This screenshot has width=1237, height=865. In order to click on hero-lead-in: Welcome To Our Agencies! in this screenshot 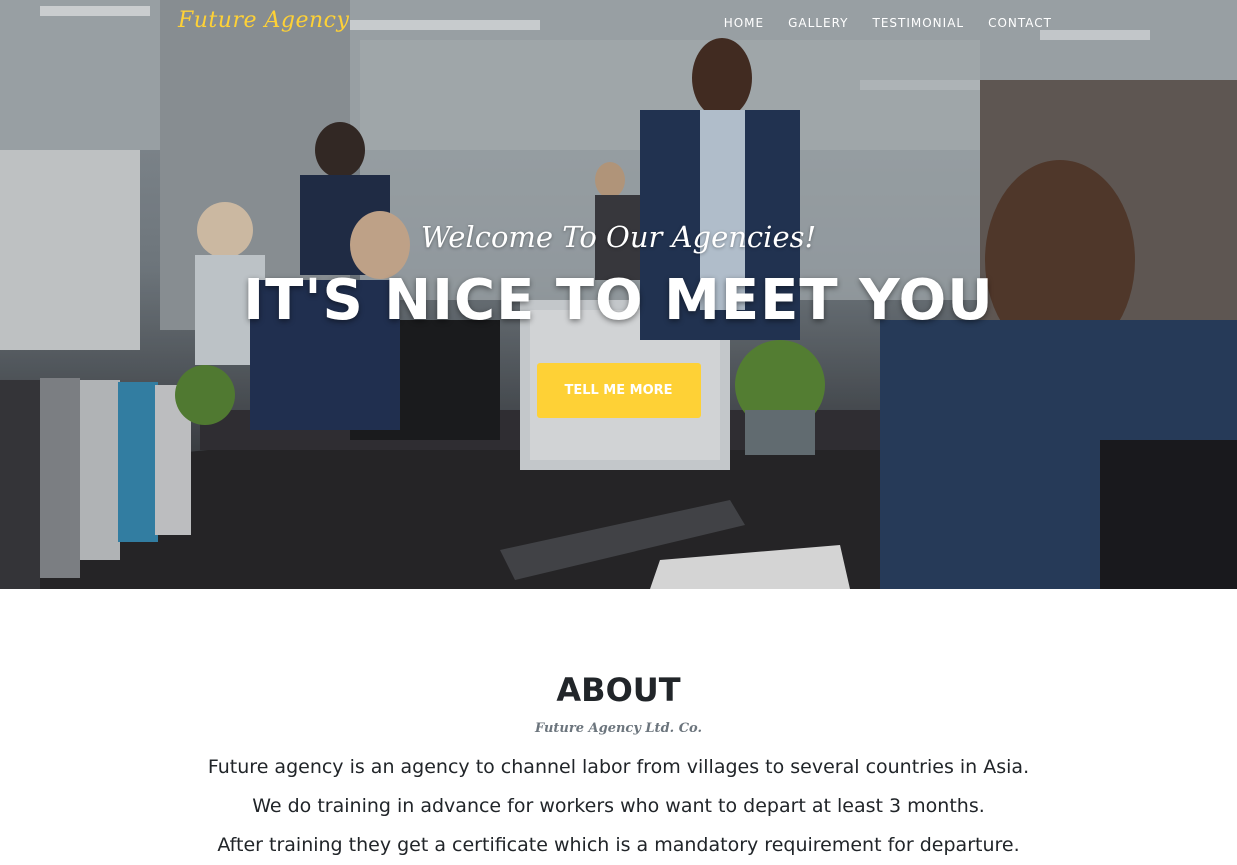, I will do `click(618, 237)`.